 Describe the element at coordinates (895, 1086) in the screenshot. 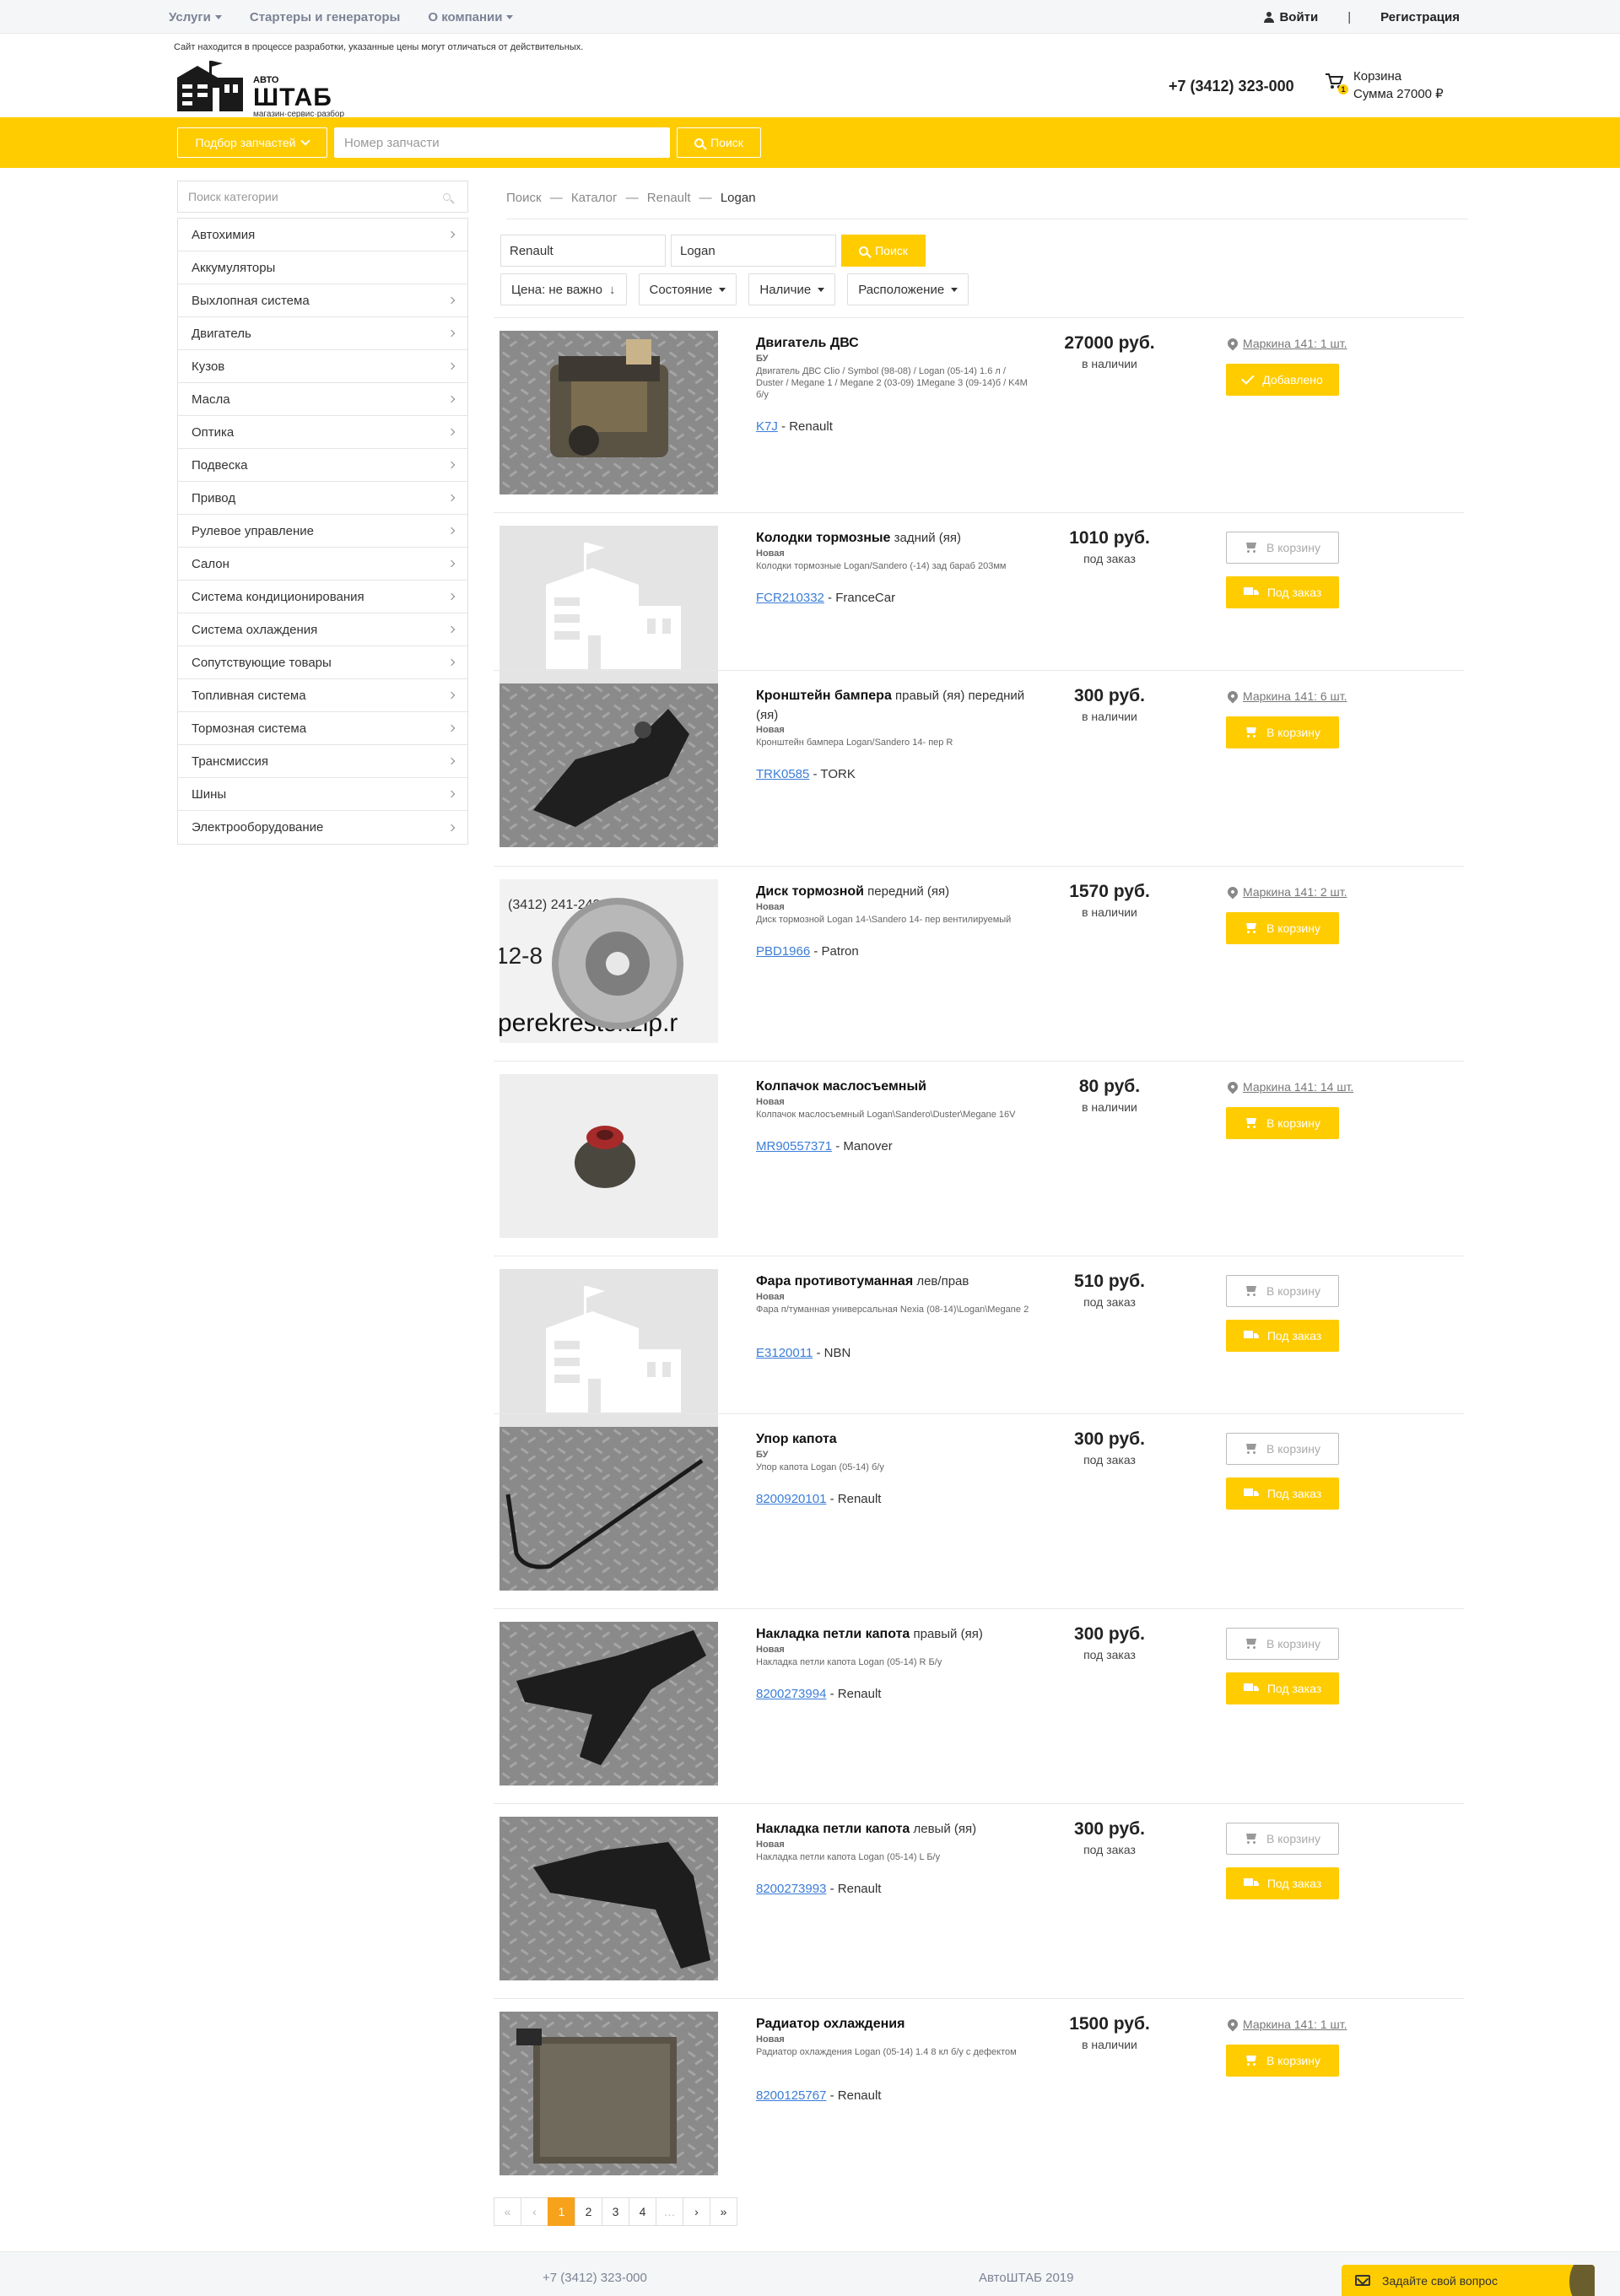

I see `product-title: Колпачок маслосъемный` at that location.